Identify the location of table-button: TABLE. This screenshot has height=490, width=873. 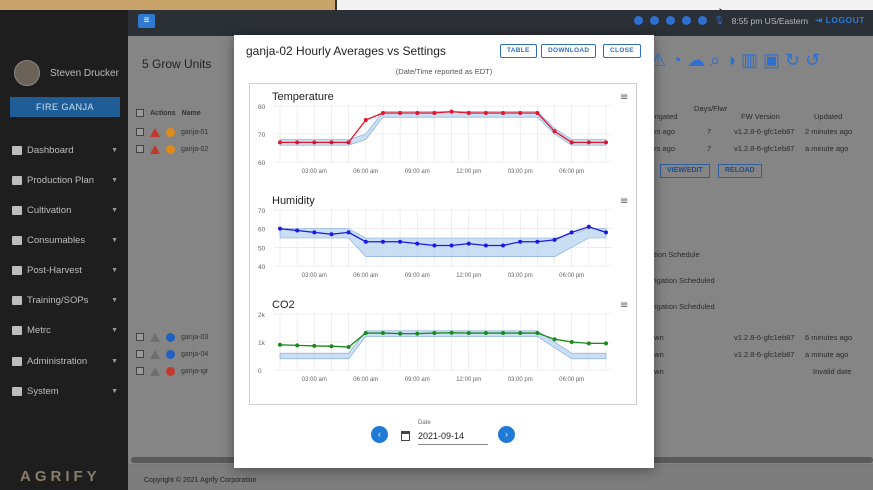
(518, 51).